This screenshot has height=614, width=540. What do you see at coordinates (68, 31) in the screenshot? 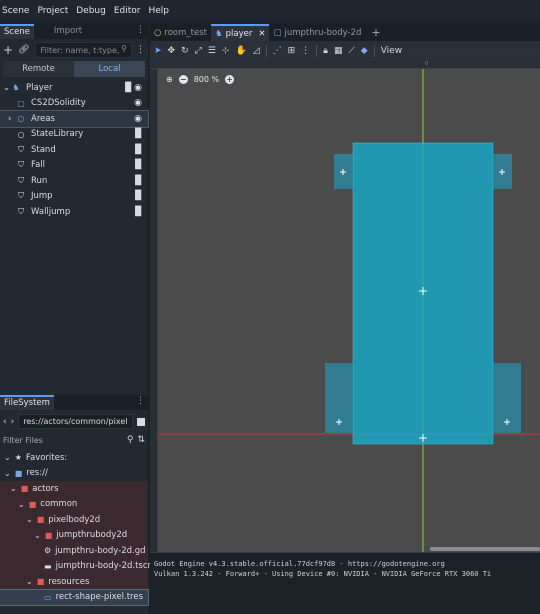
I see `tab-import: Import` at bounding box center [68, 31].